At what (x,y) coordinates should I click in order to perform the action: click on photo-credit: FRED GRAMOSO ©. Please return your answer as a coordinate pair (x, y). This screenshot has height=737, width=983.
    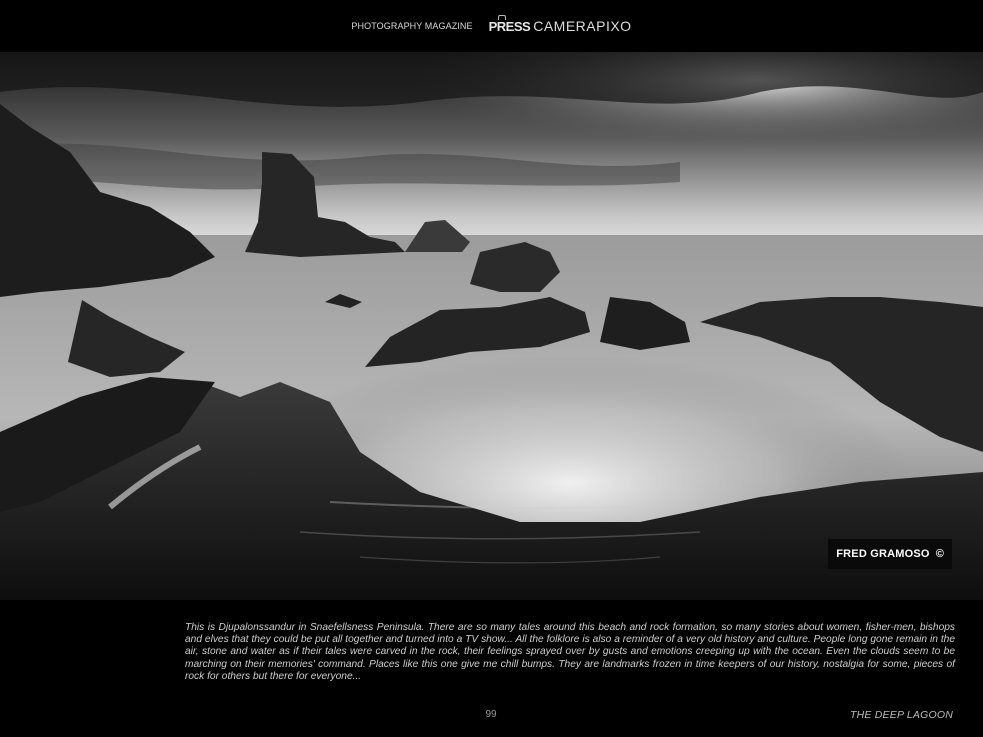
    Looking at the image, I should click on (890, 554).